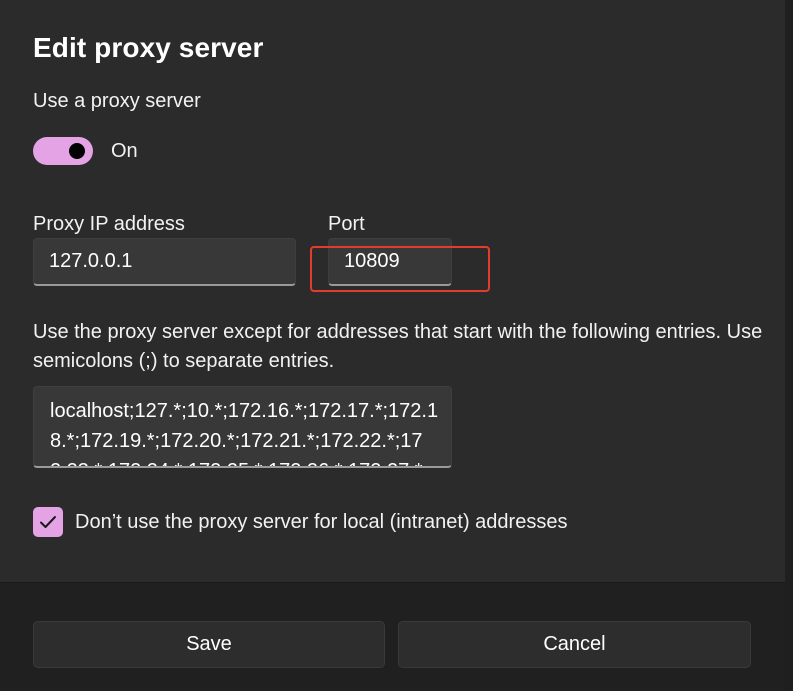  I want to click on port-highlight-box, so click(400, 269).